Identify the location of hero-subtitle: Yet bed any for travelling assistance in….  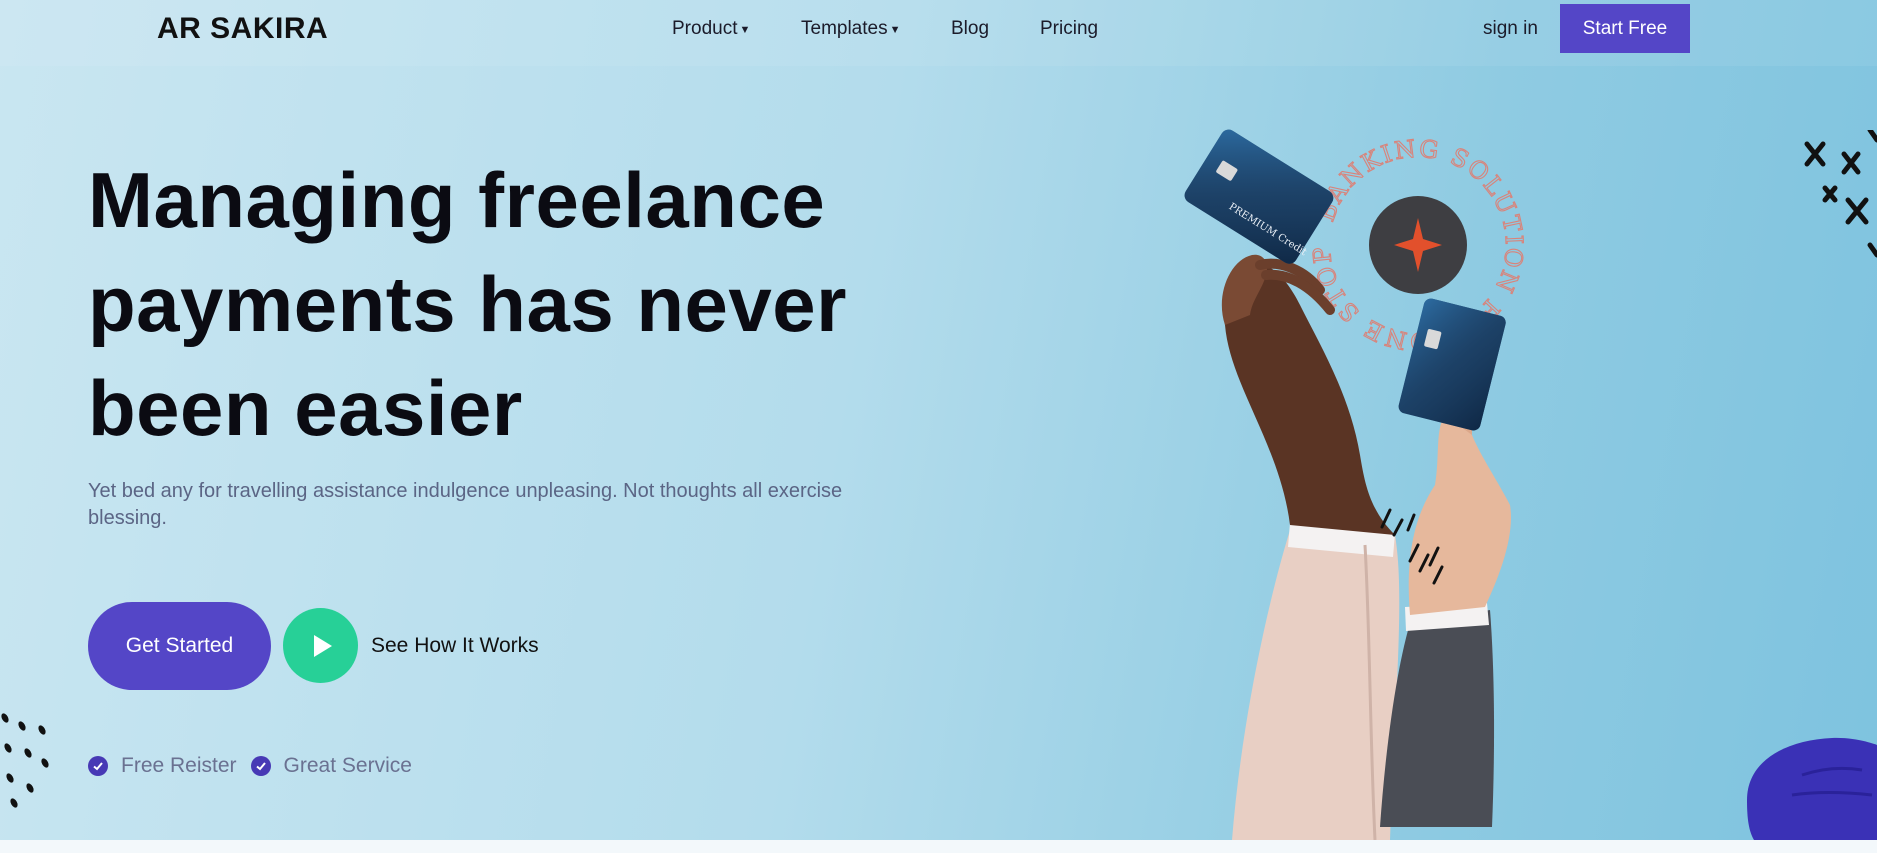
(465, 504).